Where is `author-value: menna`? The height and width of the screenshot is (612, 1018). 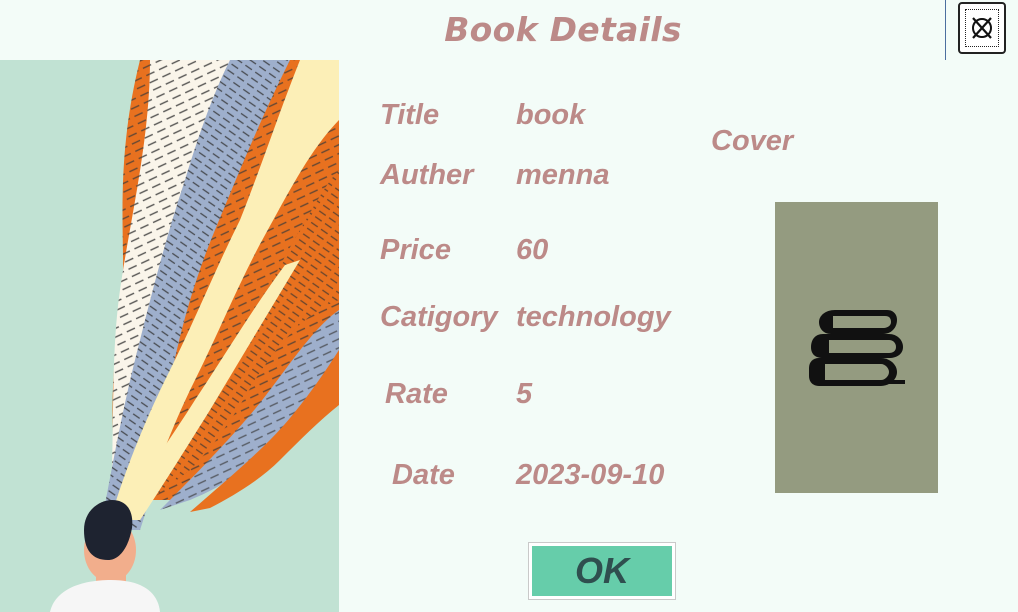
author-value: menna is located at coordinates (563, 175).